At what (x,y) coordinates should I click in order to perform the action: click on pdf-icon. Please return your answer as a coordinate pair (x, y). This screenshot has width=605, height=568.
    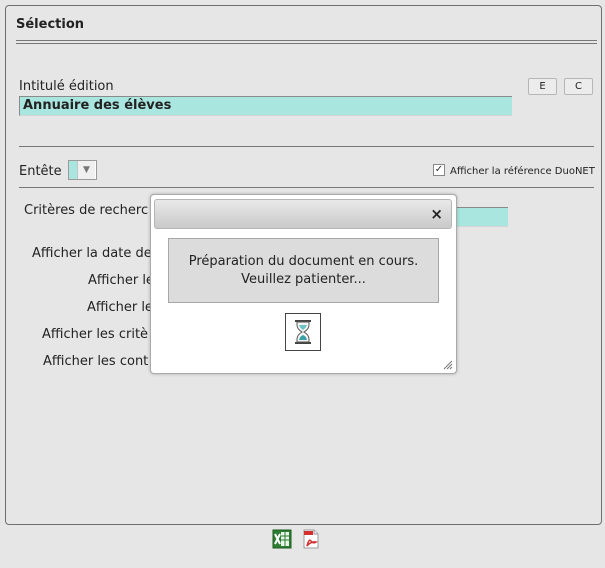
    Looking at the image, I should click on (311, 539).